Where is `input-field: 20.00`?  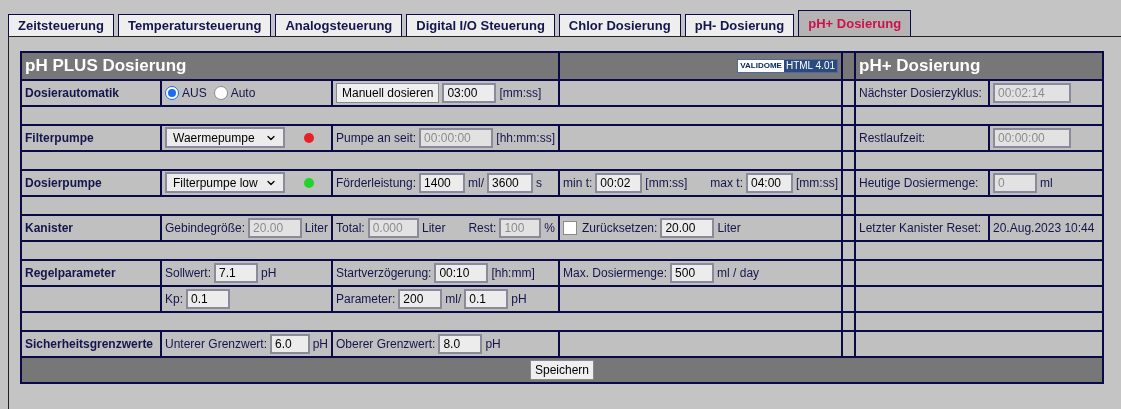 input-field: 20.00 is located at coordinates (687, 227).